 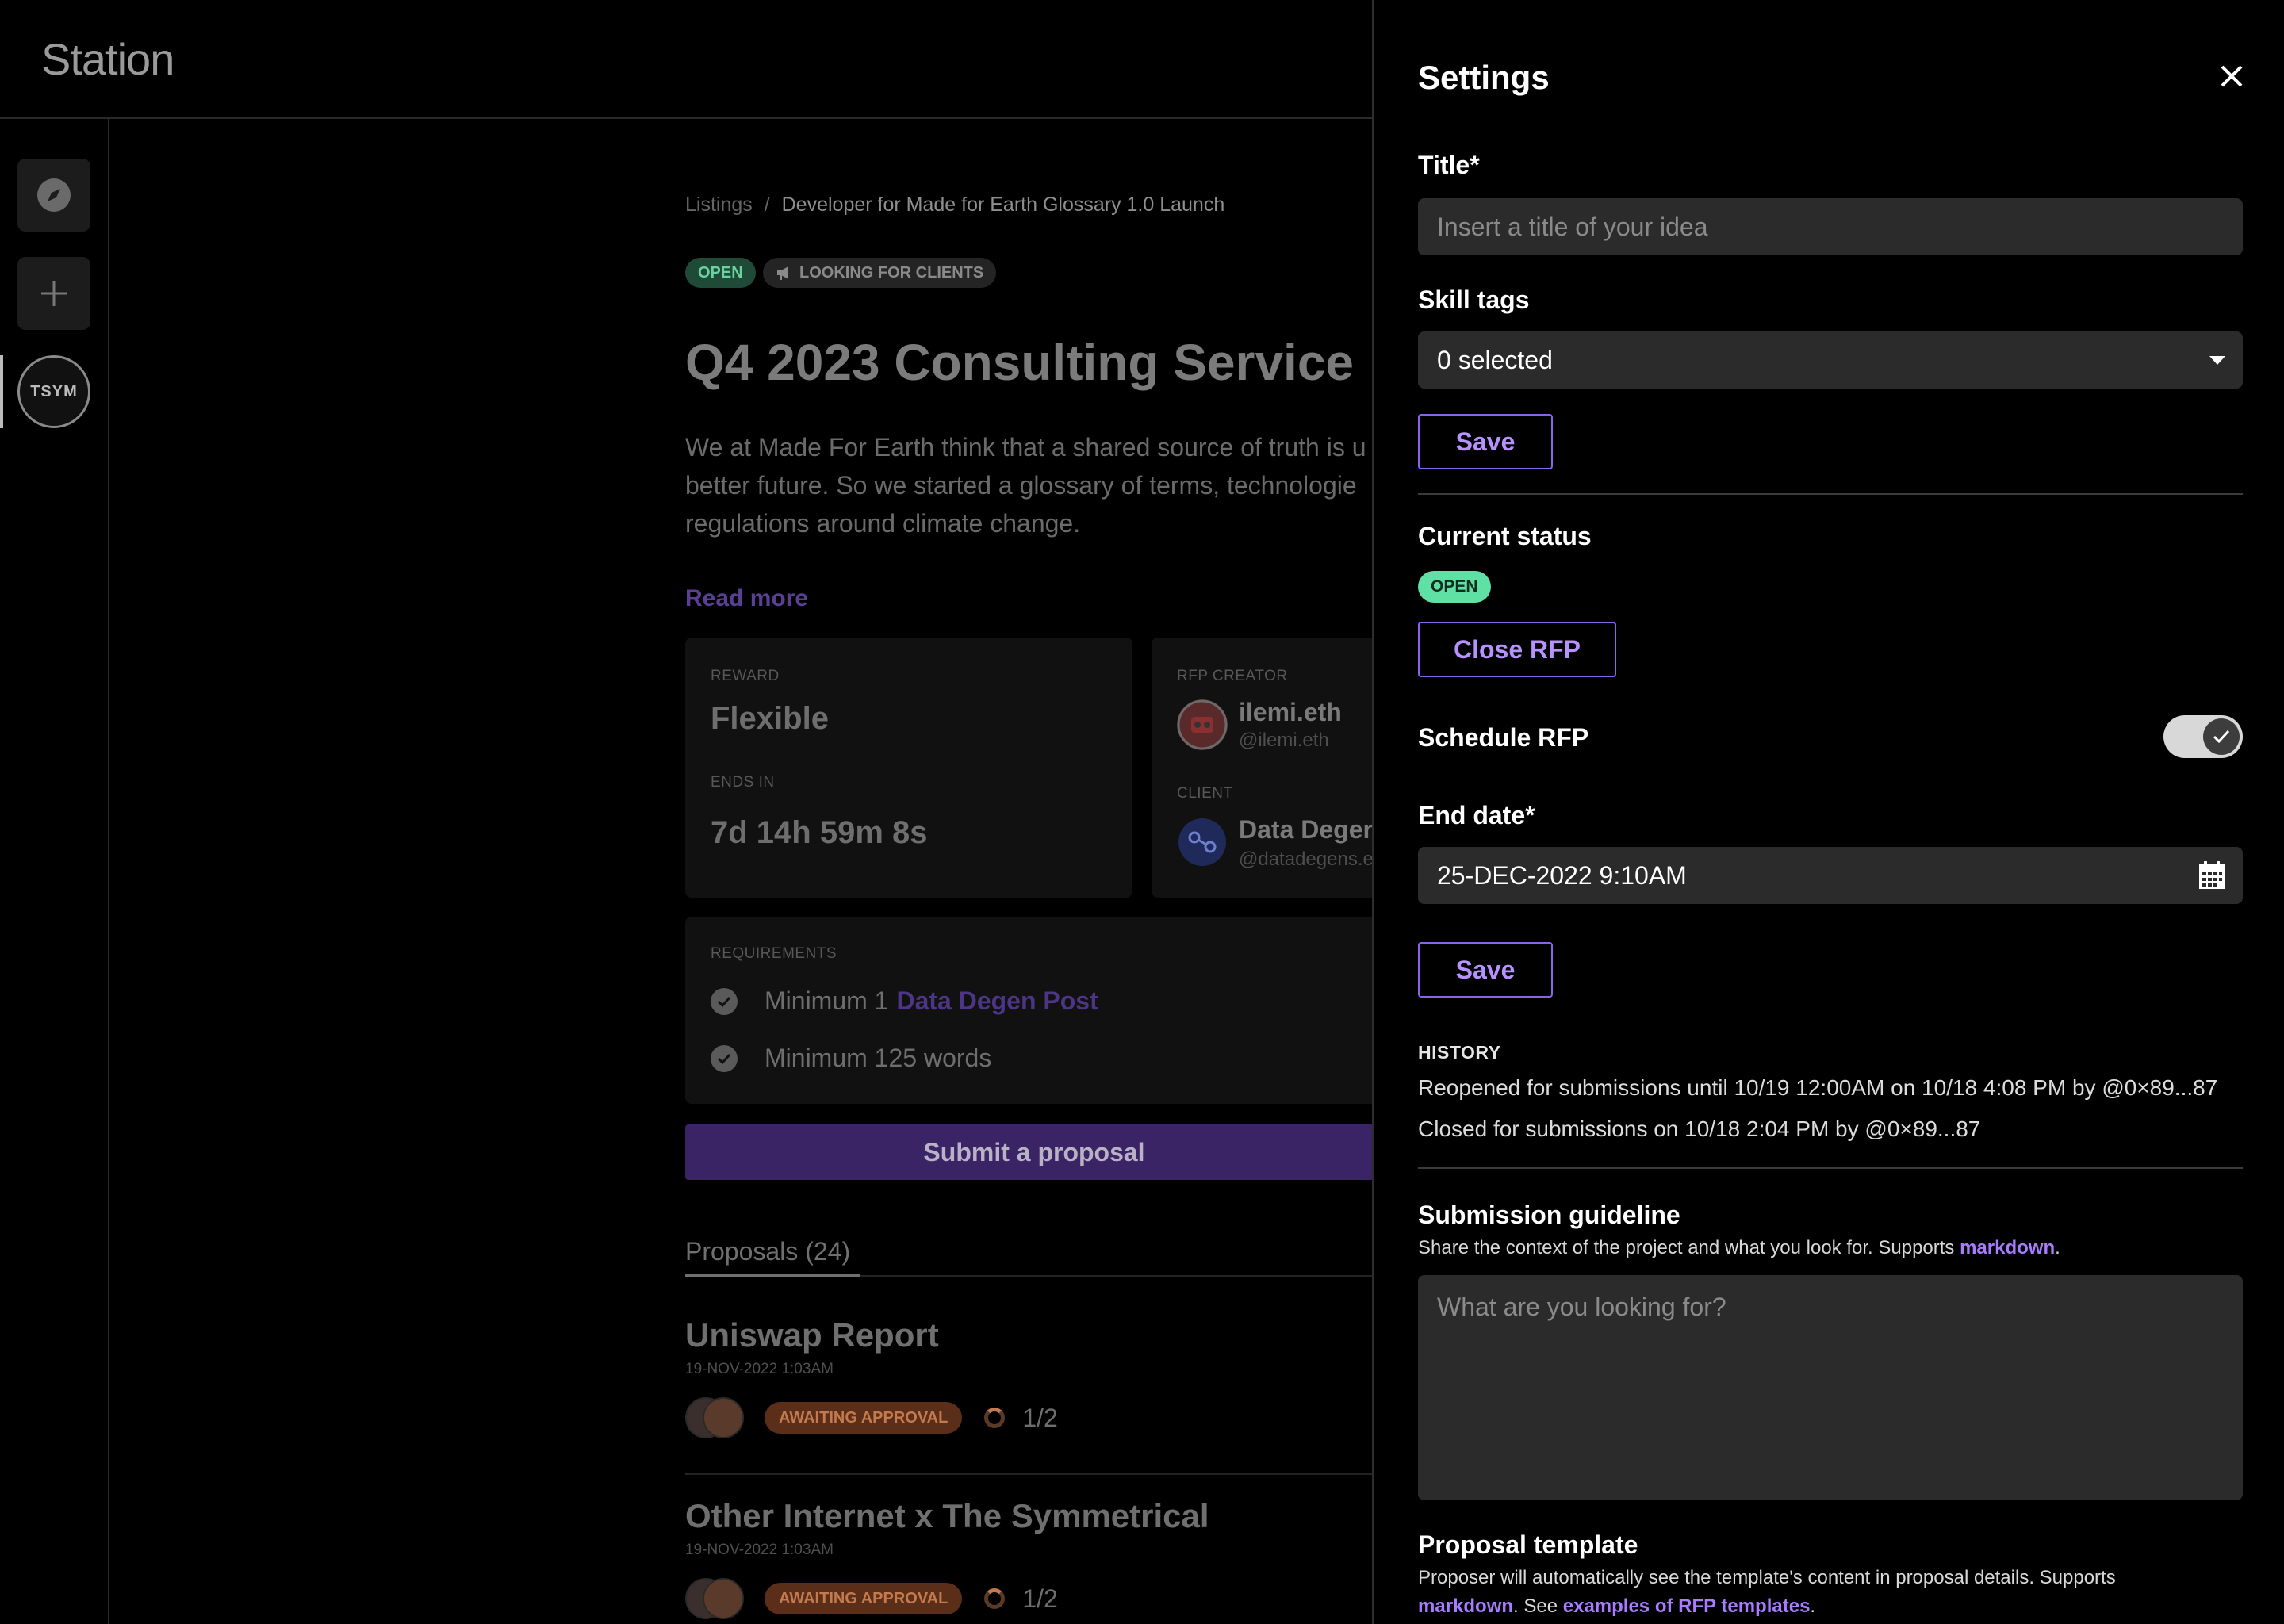 What do you see at coordinates (891, 272) in the screenshot?
I see `looking-for-clients-label: LOOKING FOR CLIENTS` at bounding box center [891, 272].